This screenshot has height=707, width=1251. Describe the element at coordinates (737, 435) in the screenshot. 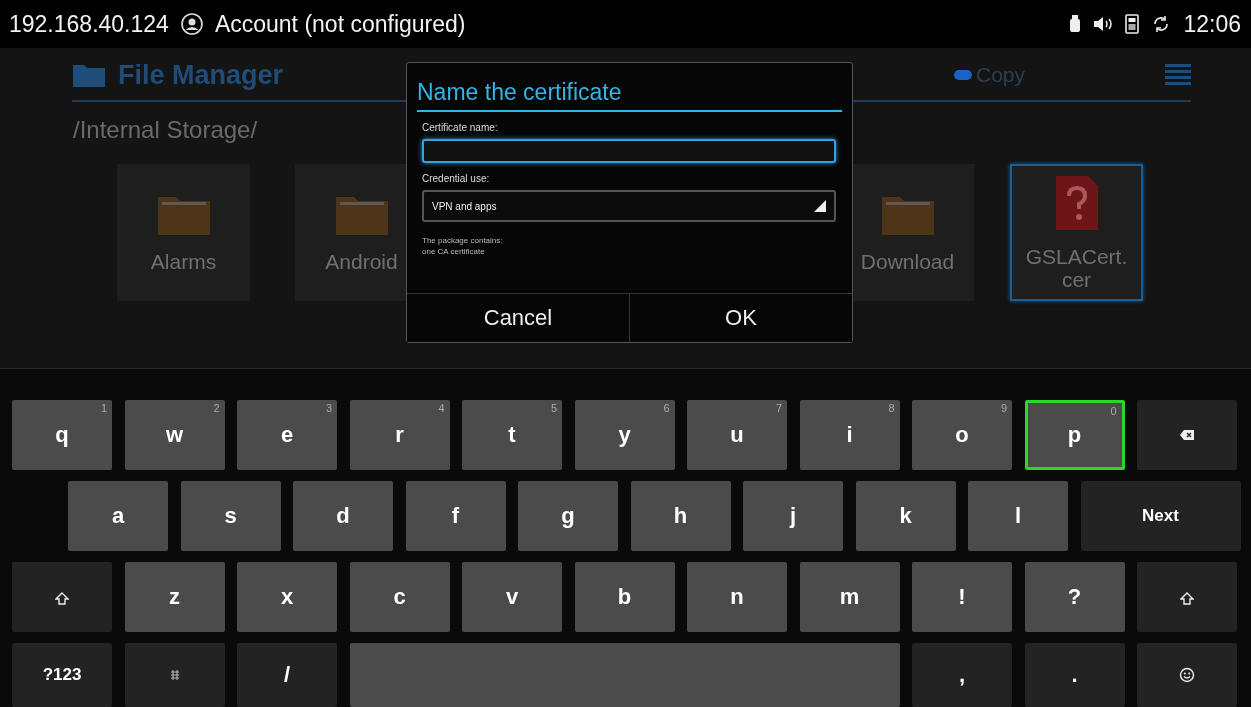

I see `letter-key: u 7` at that location.